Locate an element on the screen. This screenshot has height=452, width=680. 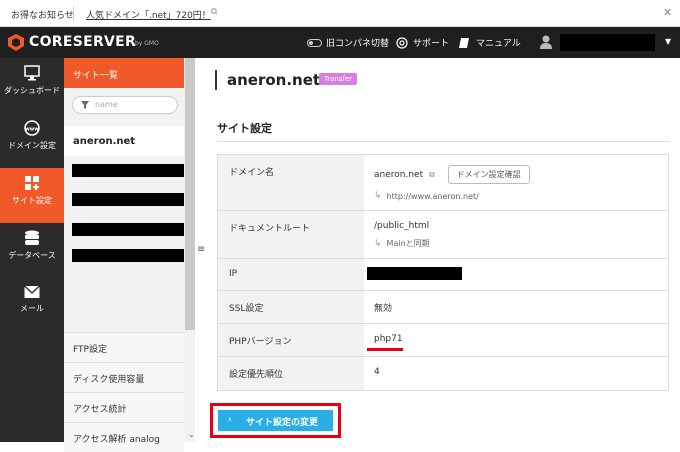
scrollbar is located at coordinates (190, 194).